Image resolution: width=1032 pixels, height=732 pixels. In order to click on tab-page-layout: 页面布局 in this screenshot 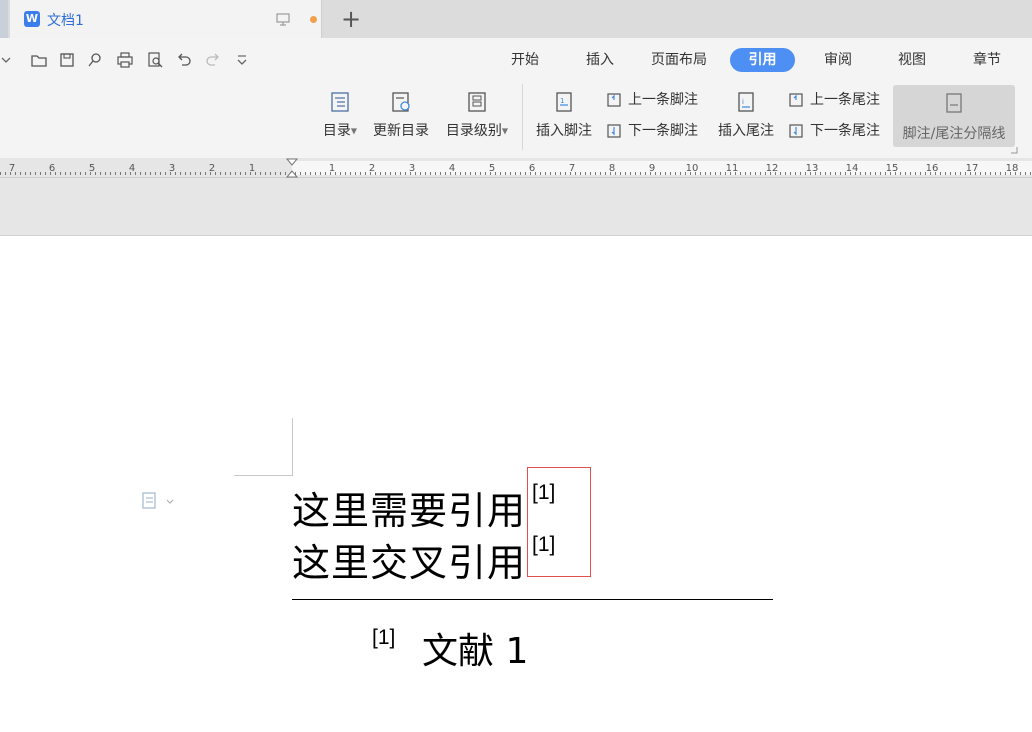, I will do `click(679, 60)`.